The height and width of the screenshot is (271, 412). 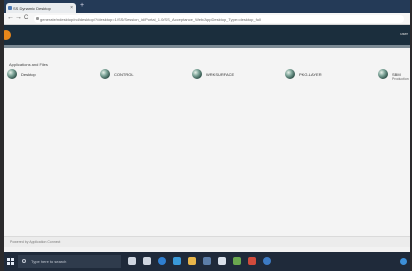 I want to click on app-list: Desktop CONTROL WRKSURFACE PKG-LAYER SBM, so click(x=207, y=77).